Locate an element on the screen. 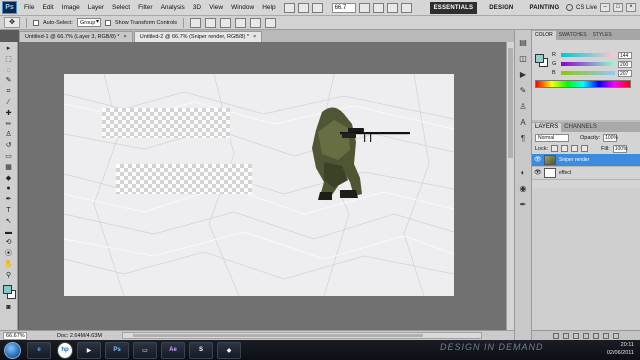 Image resolution: width=640 pixels, height=360 pixels. close-icon: × is located at coordinates (631, 7).